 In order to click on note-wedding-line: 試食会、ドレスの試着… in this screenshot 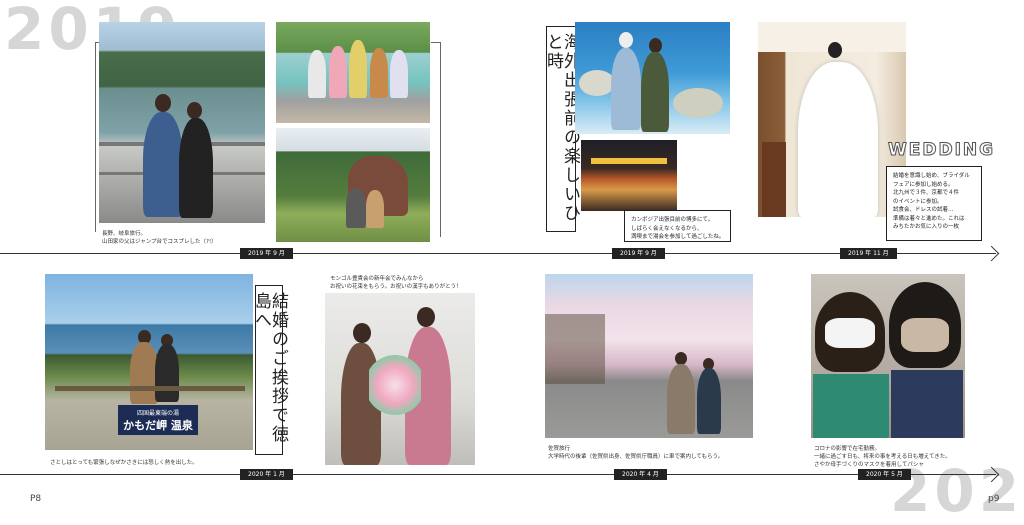, I will do `click(923, 210)`.